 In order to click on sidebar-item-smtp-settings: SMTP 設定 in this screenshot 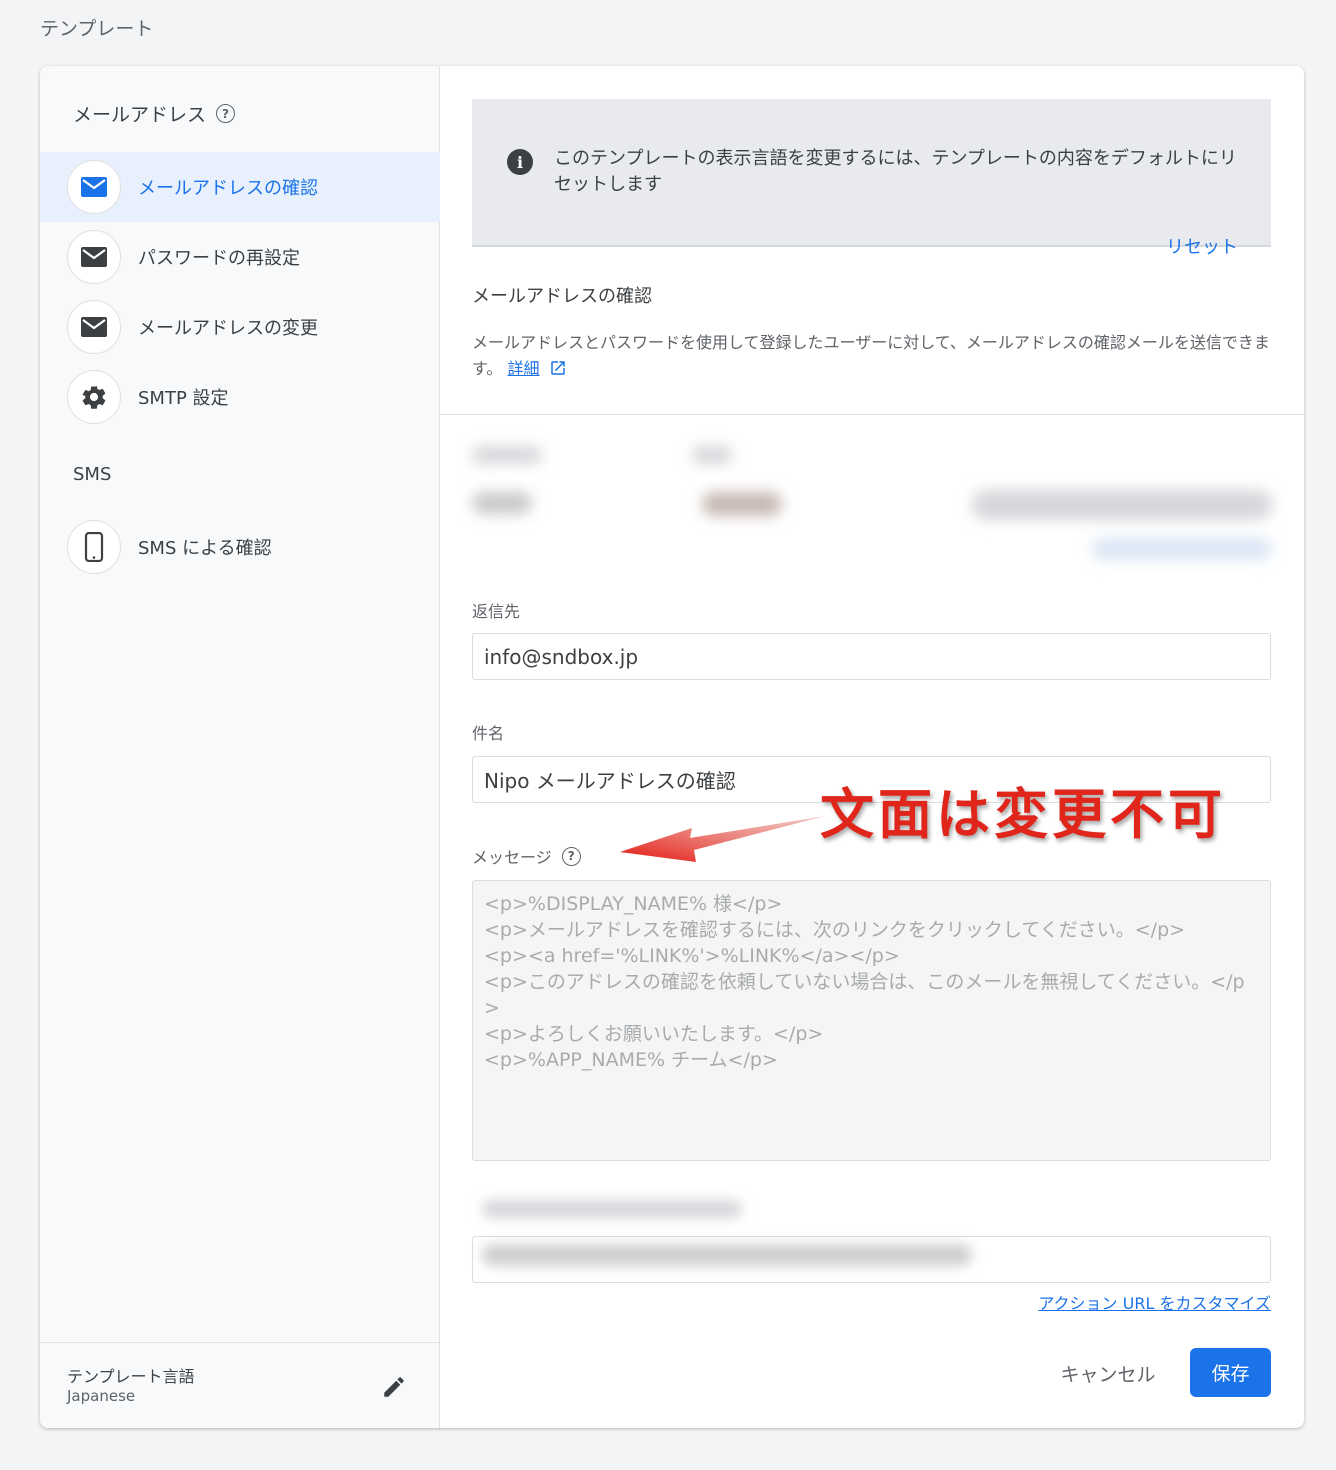, I will do `click(240, 397)`.